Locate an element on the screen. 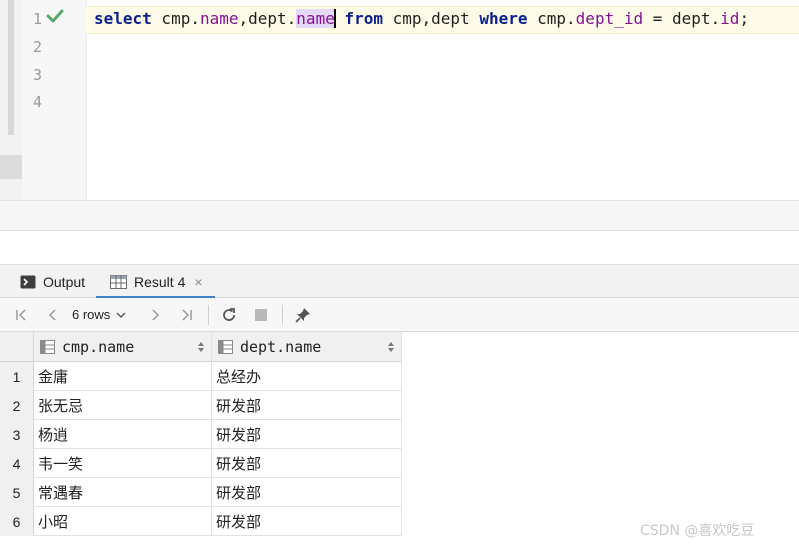  editor-split-area is located at coordinates (399, 215).